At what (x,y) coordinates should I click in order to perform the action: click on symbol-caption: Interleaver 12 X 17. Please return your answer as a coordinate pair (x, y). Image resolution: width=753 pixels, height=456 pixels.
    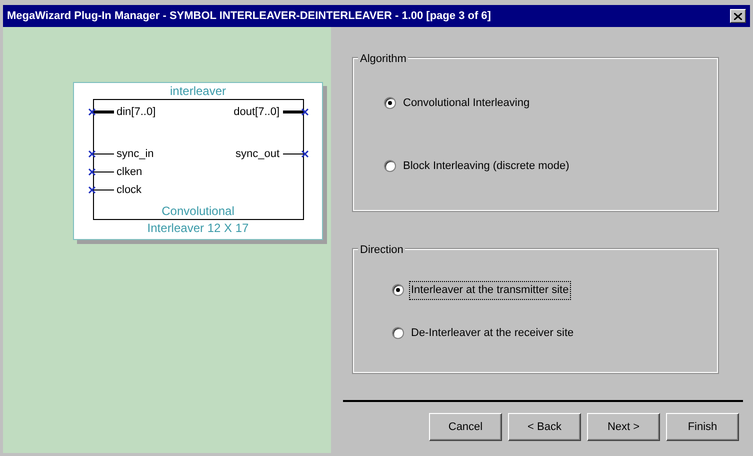
    Looking at the image, I should click on (198, 228).